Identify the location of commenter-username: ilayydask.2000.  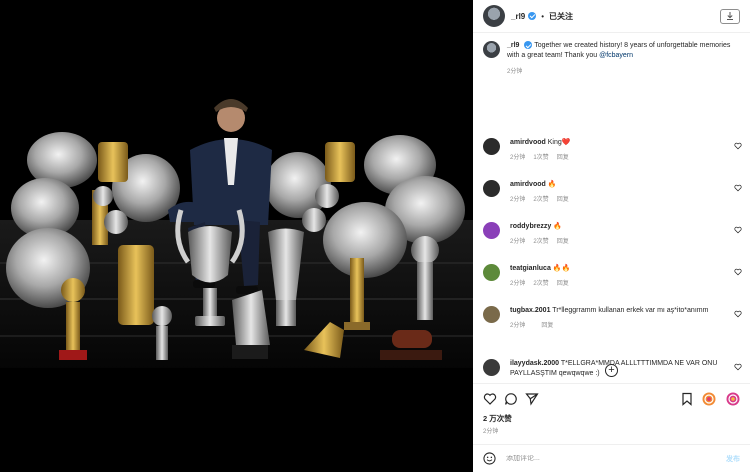
(534, 363).